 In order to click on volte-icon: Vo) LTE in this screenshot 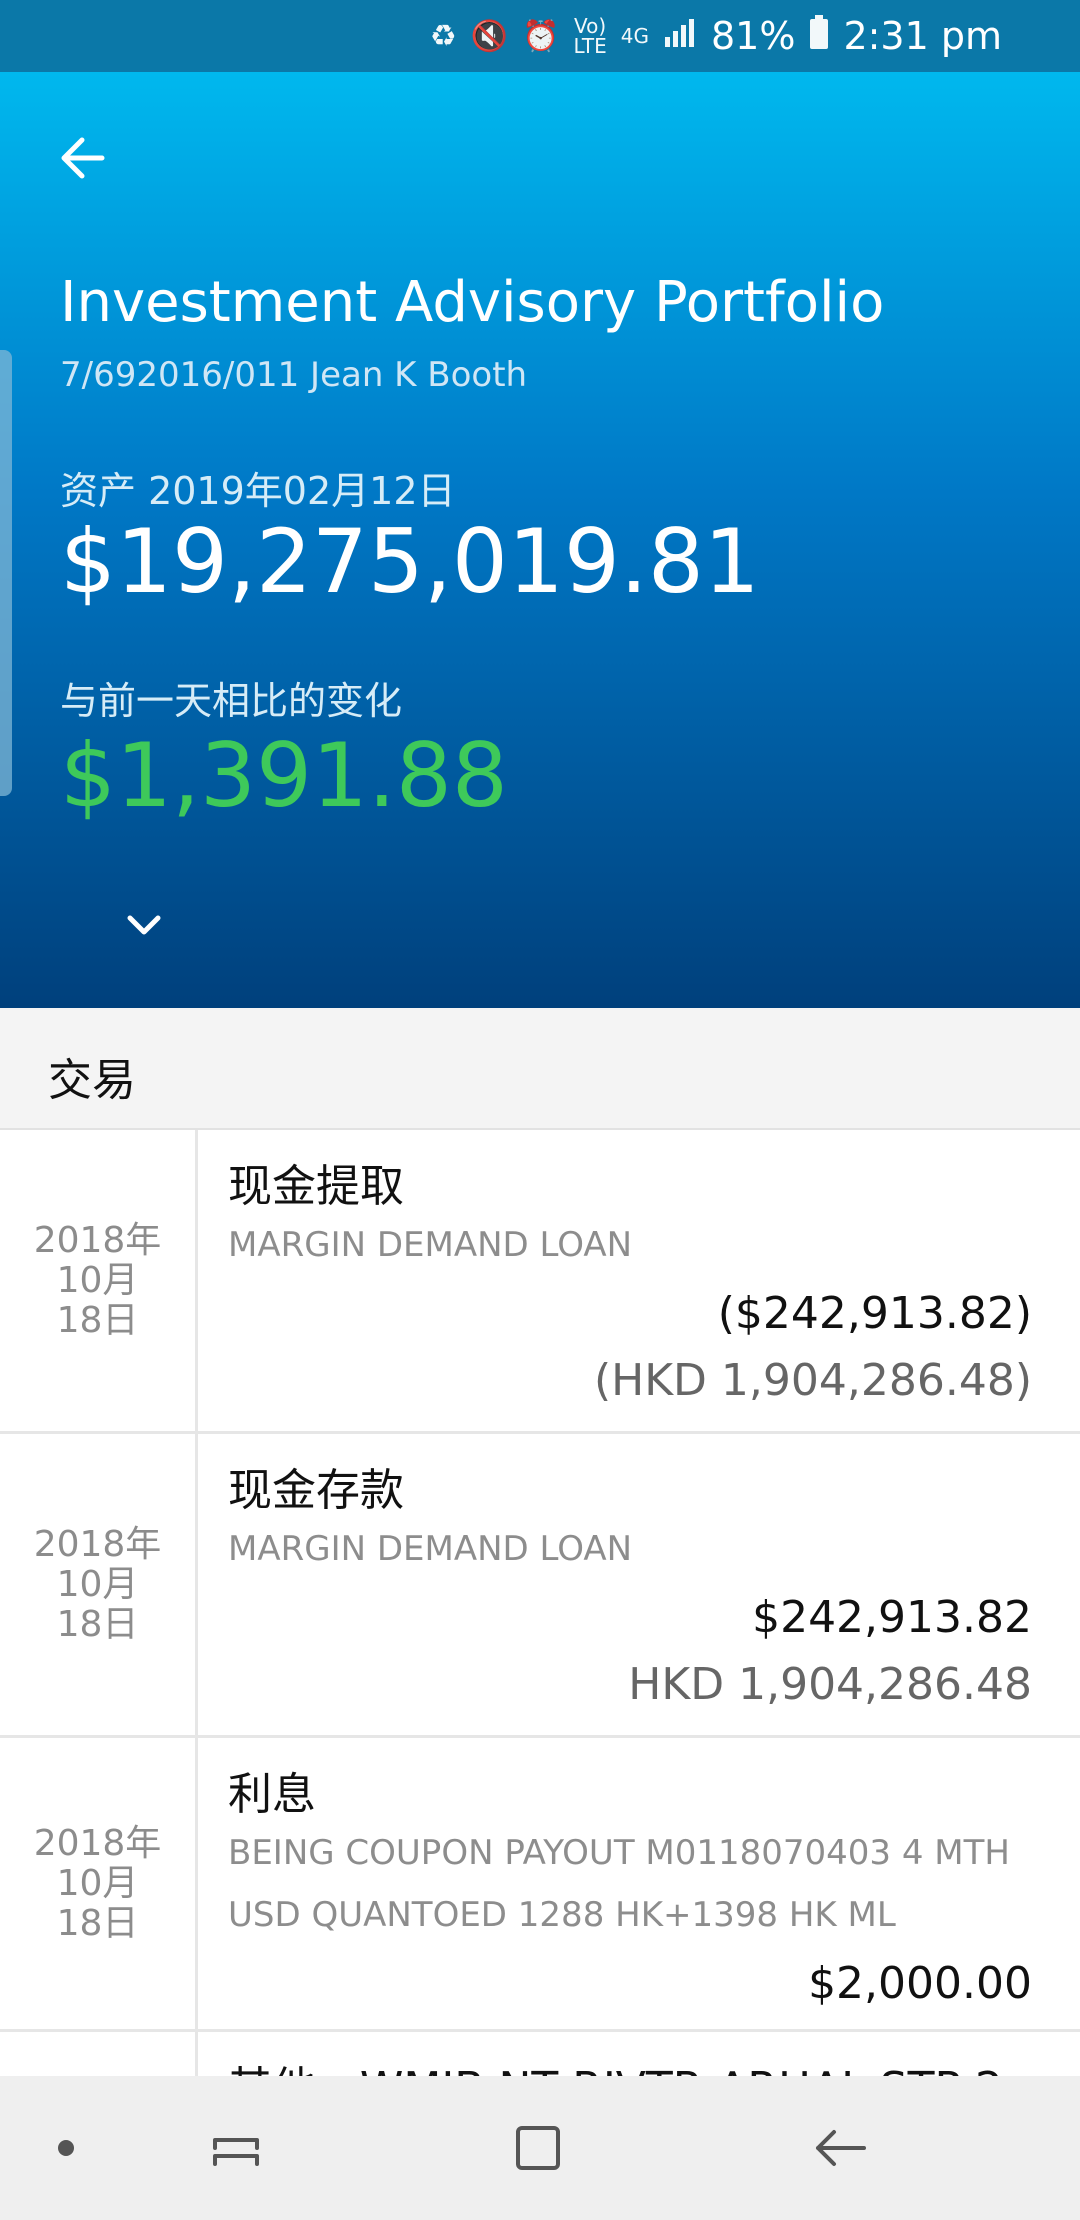, I will do `click(590, 36)`.